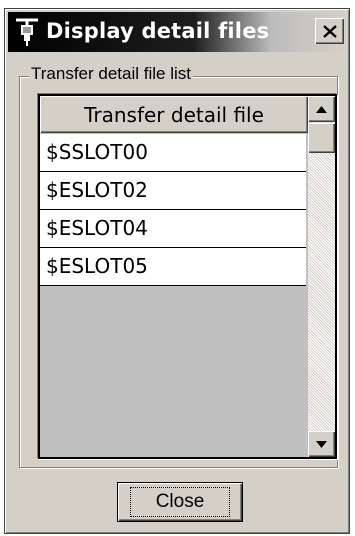 This screenshot has width=355, height=536. I want to click on list-item: $SSLOT00, so click(173, 153).